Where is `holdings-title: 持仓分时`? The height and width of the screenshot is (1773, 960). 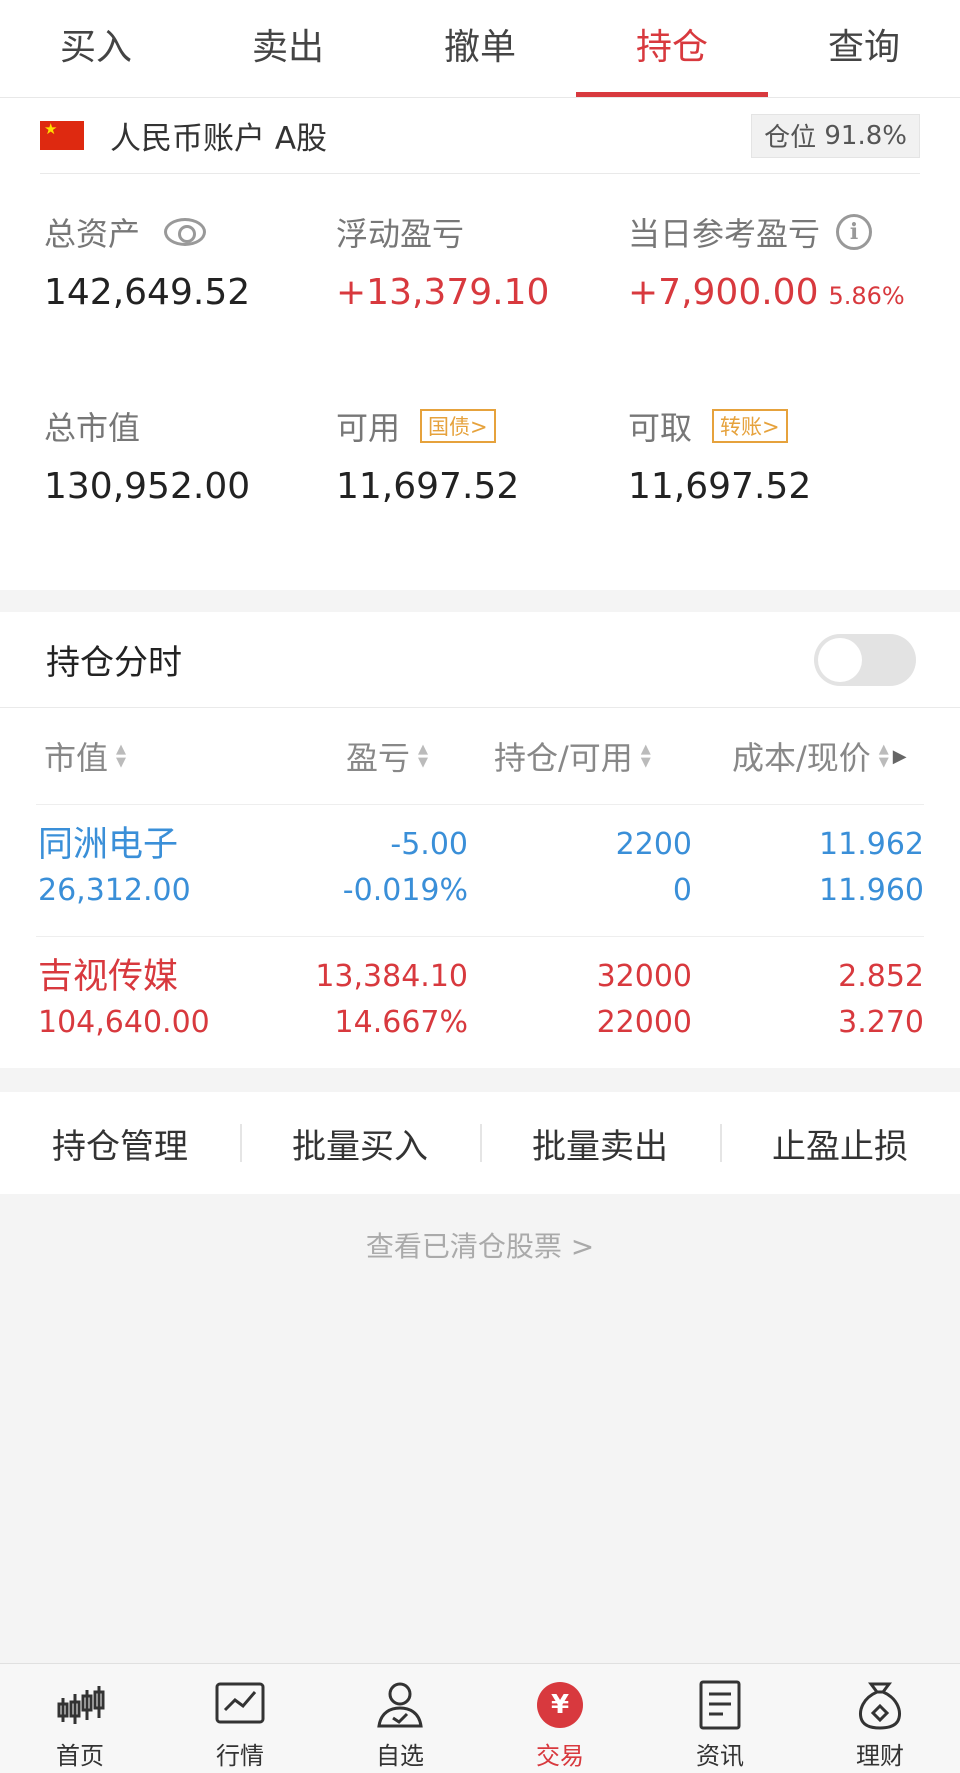 holdings-title: 持仓分时 is located at coordinates (114, 663).